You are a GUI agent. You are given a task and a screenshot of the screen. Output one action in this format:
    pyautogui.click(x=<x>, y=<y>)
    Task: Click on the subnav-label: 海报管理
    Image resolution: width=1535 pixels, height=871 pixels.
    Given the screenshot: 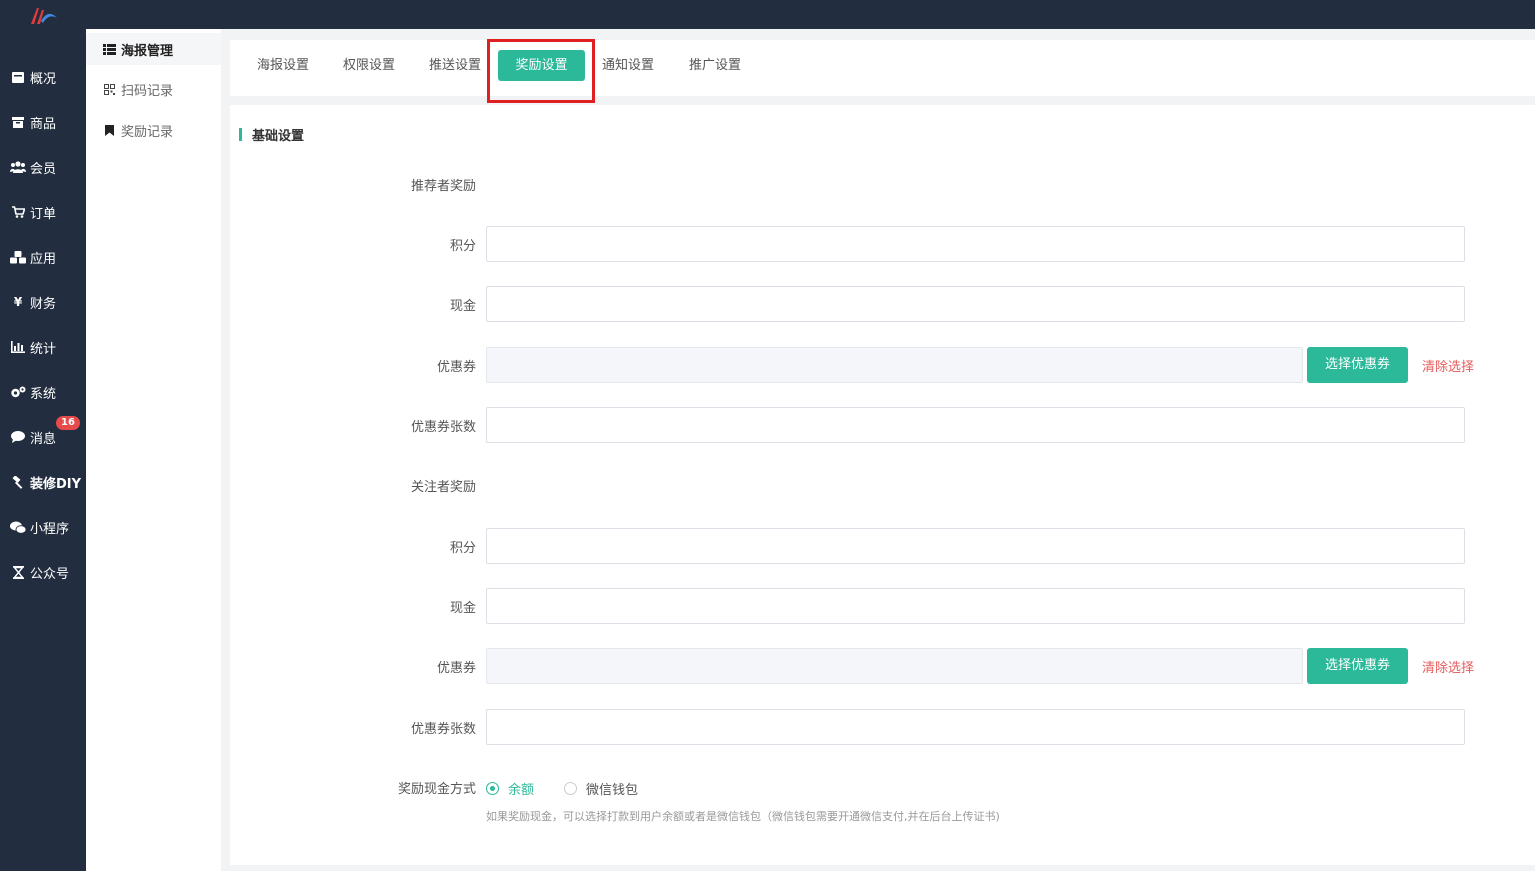 What is the action you would take?
    pyautogui.click(x=147, y=51)
    